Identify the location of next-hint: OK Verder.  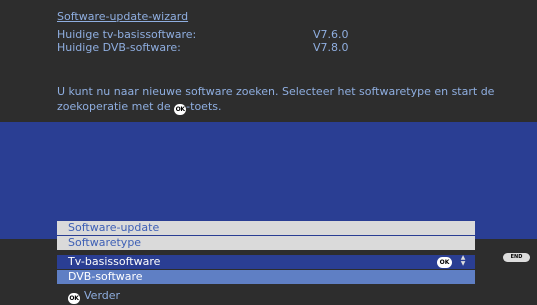
(94, 296).